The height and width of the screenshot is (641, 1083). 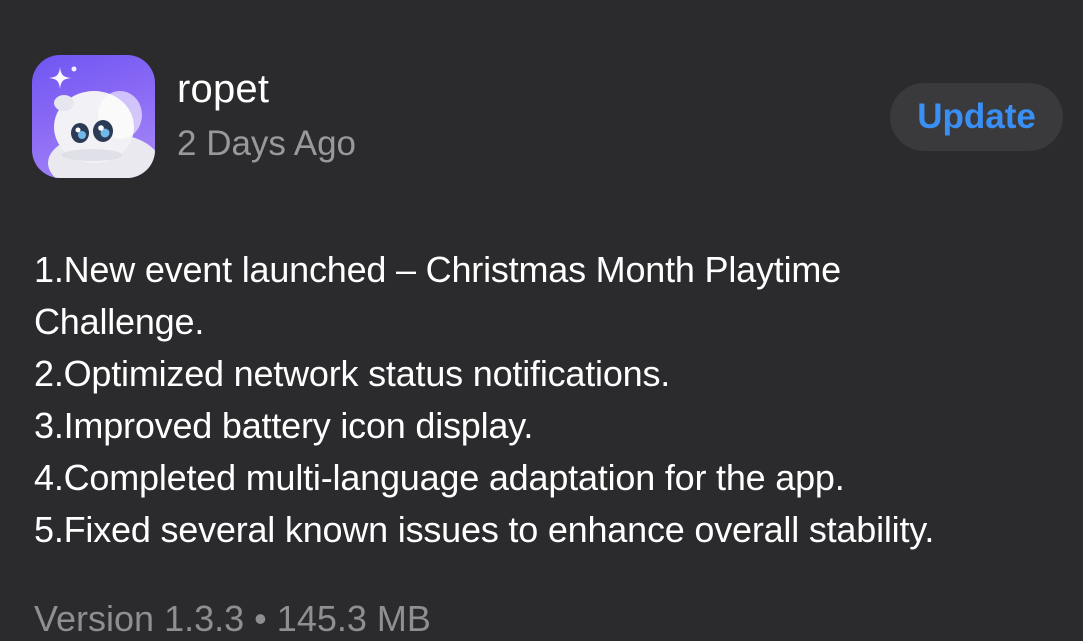 What do you see at coordinates (119, 321) in the screenshot?
I see `release-note-line: Challenge.` at bounding box center [119, 321].